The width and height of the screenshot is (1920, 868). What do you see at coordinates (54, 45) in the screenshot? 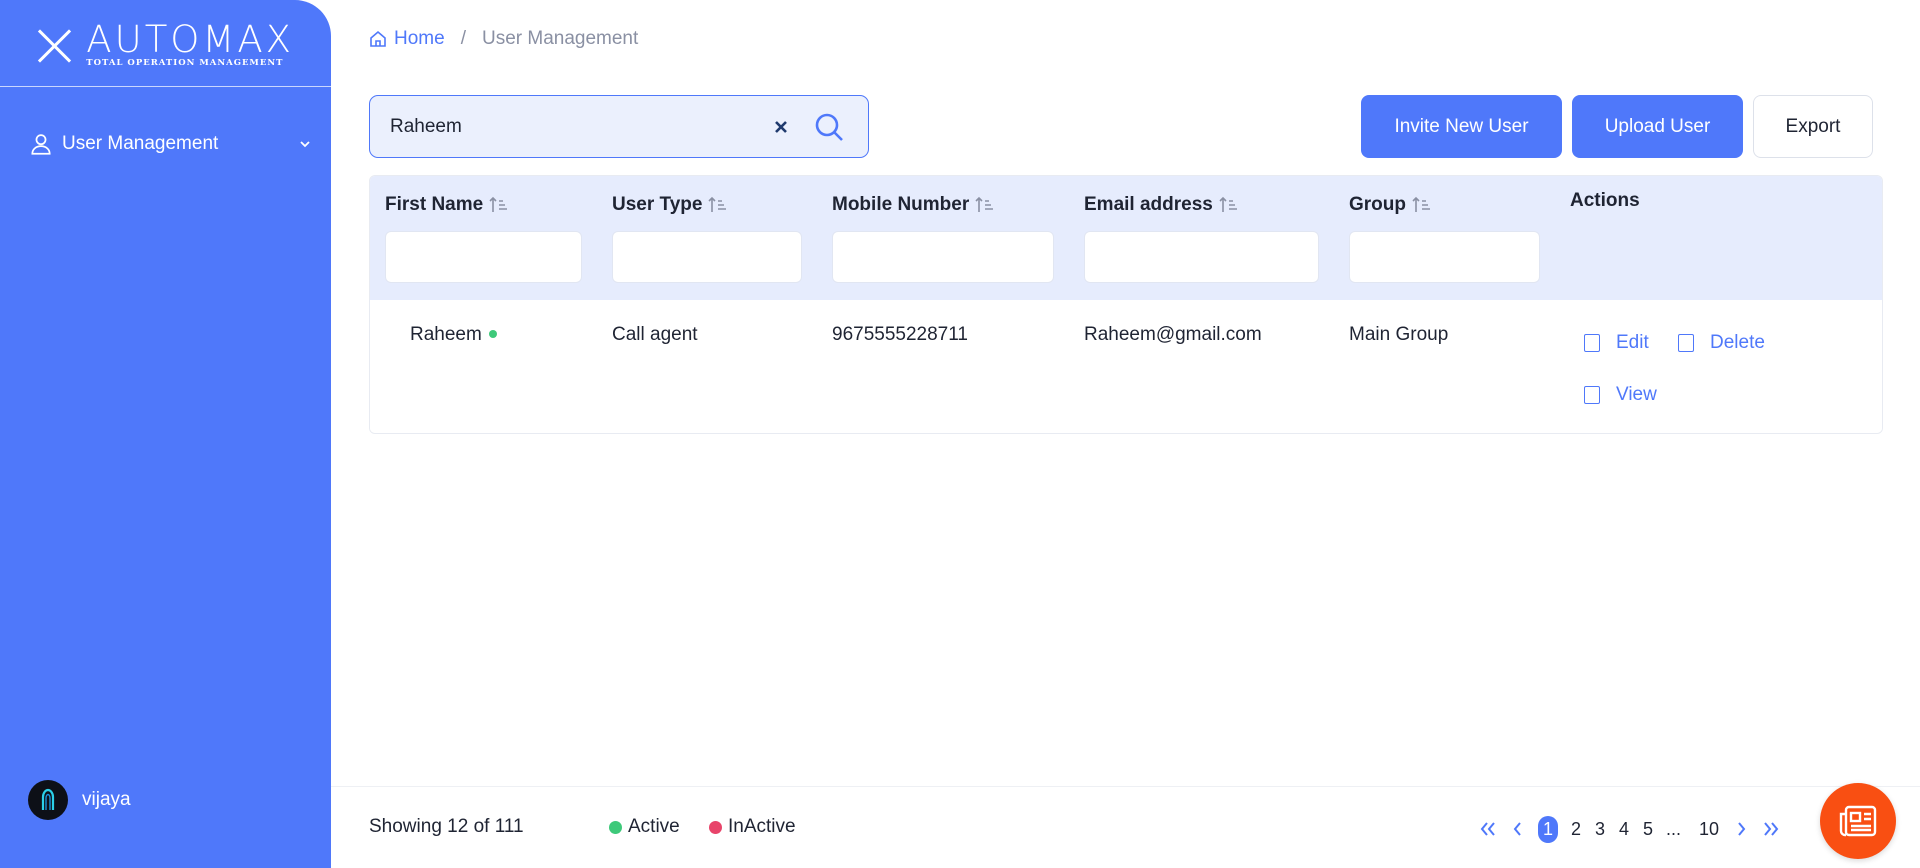
I see `logo-x-icon` at bounding box center [54, 45].